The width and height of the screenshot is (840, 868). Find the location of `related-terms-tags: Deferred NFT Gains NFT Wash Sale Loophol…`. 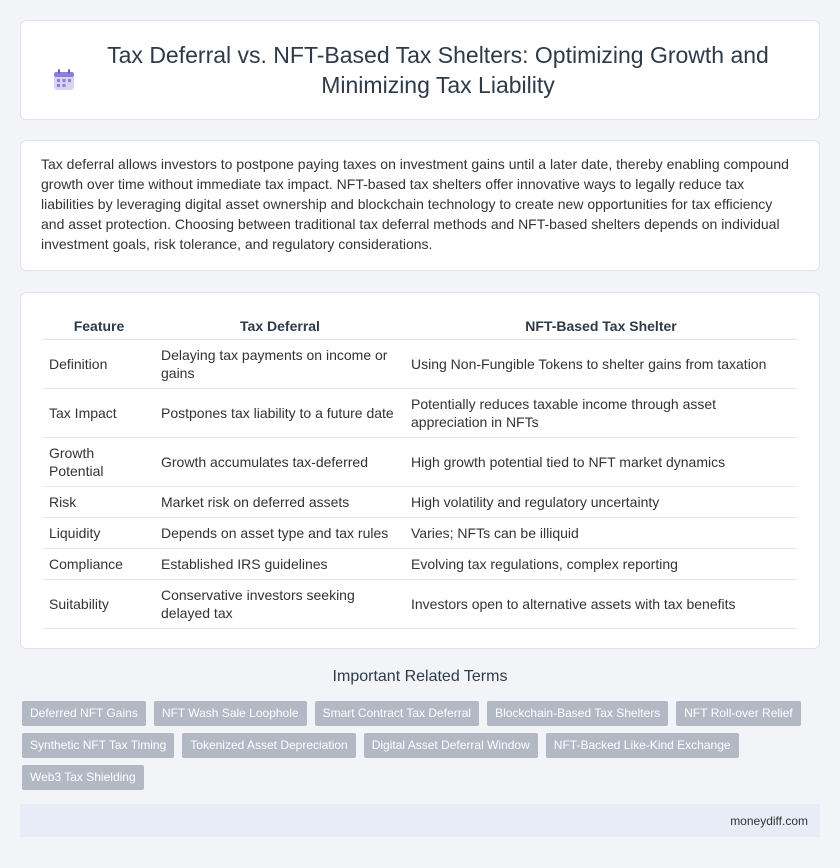

related-terms-tags: Deferred NFT Gains NFT Wash Sale Loophol… is located at coordinates (417, 749).